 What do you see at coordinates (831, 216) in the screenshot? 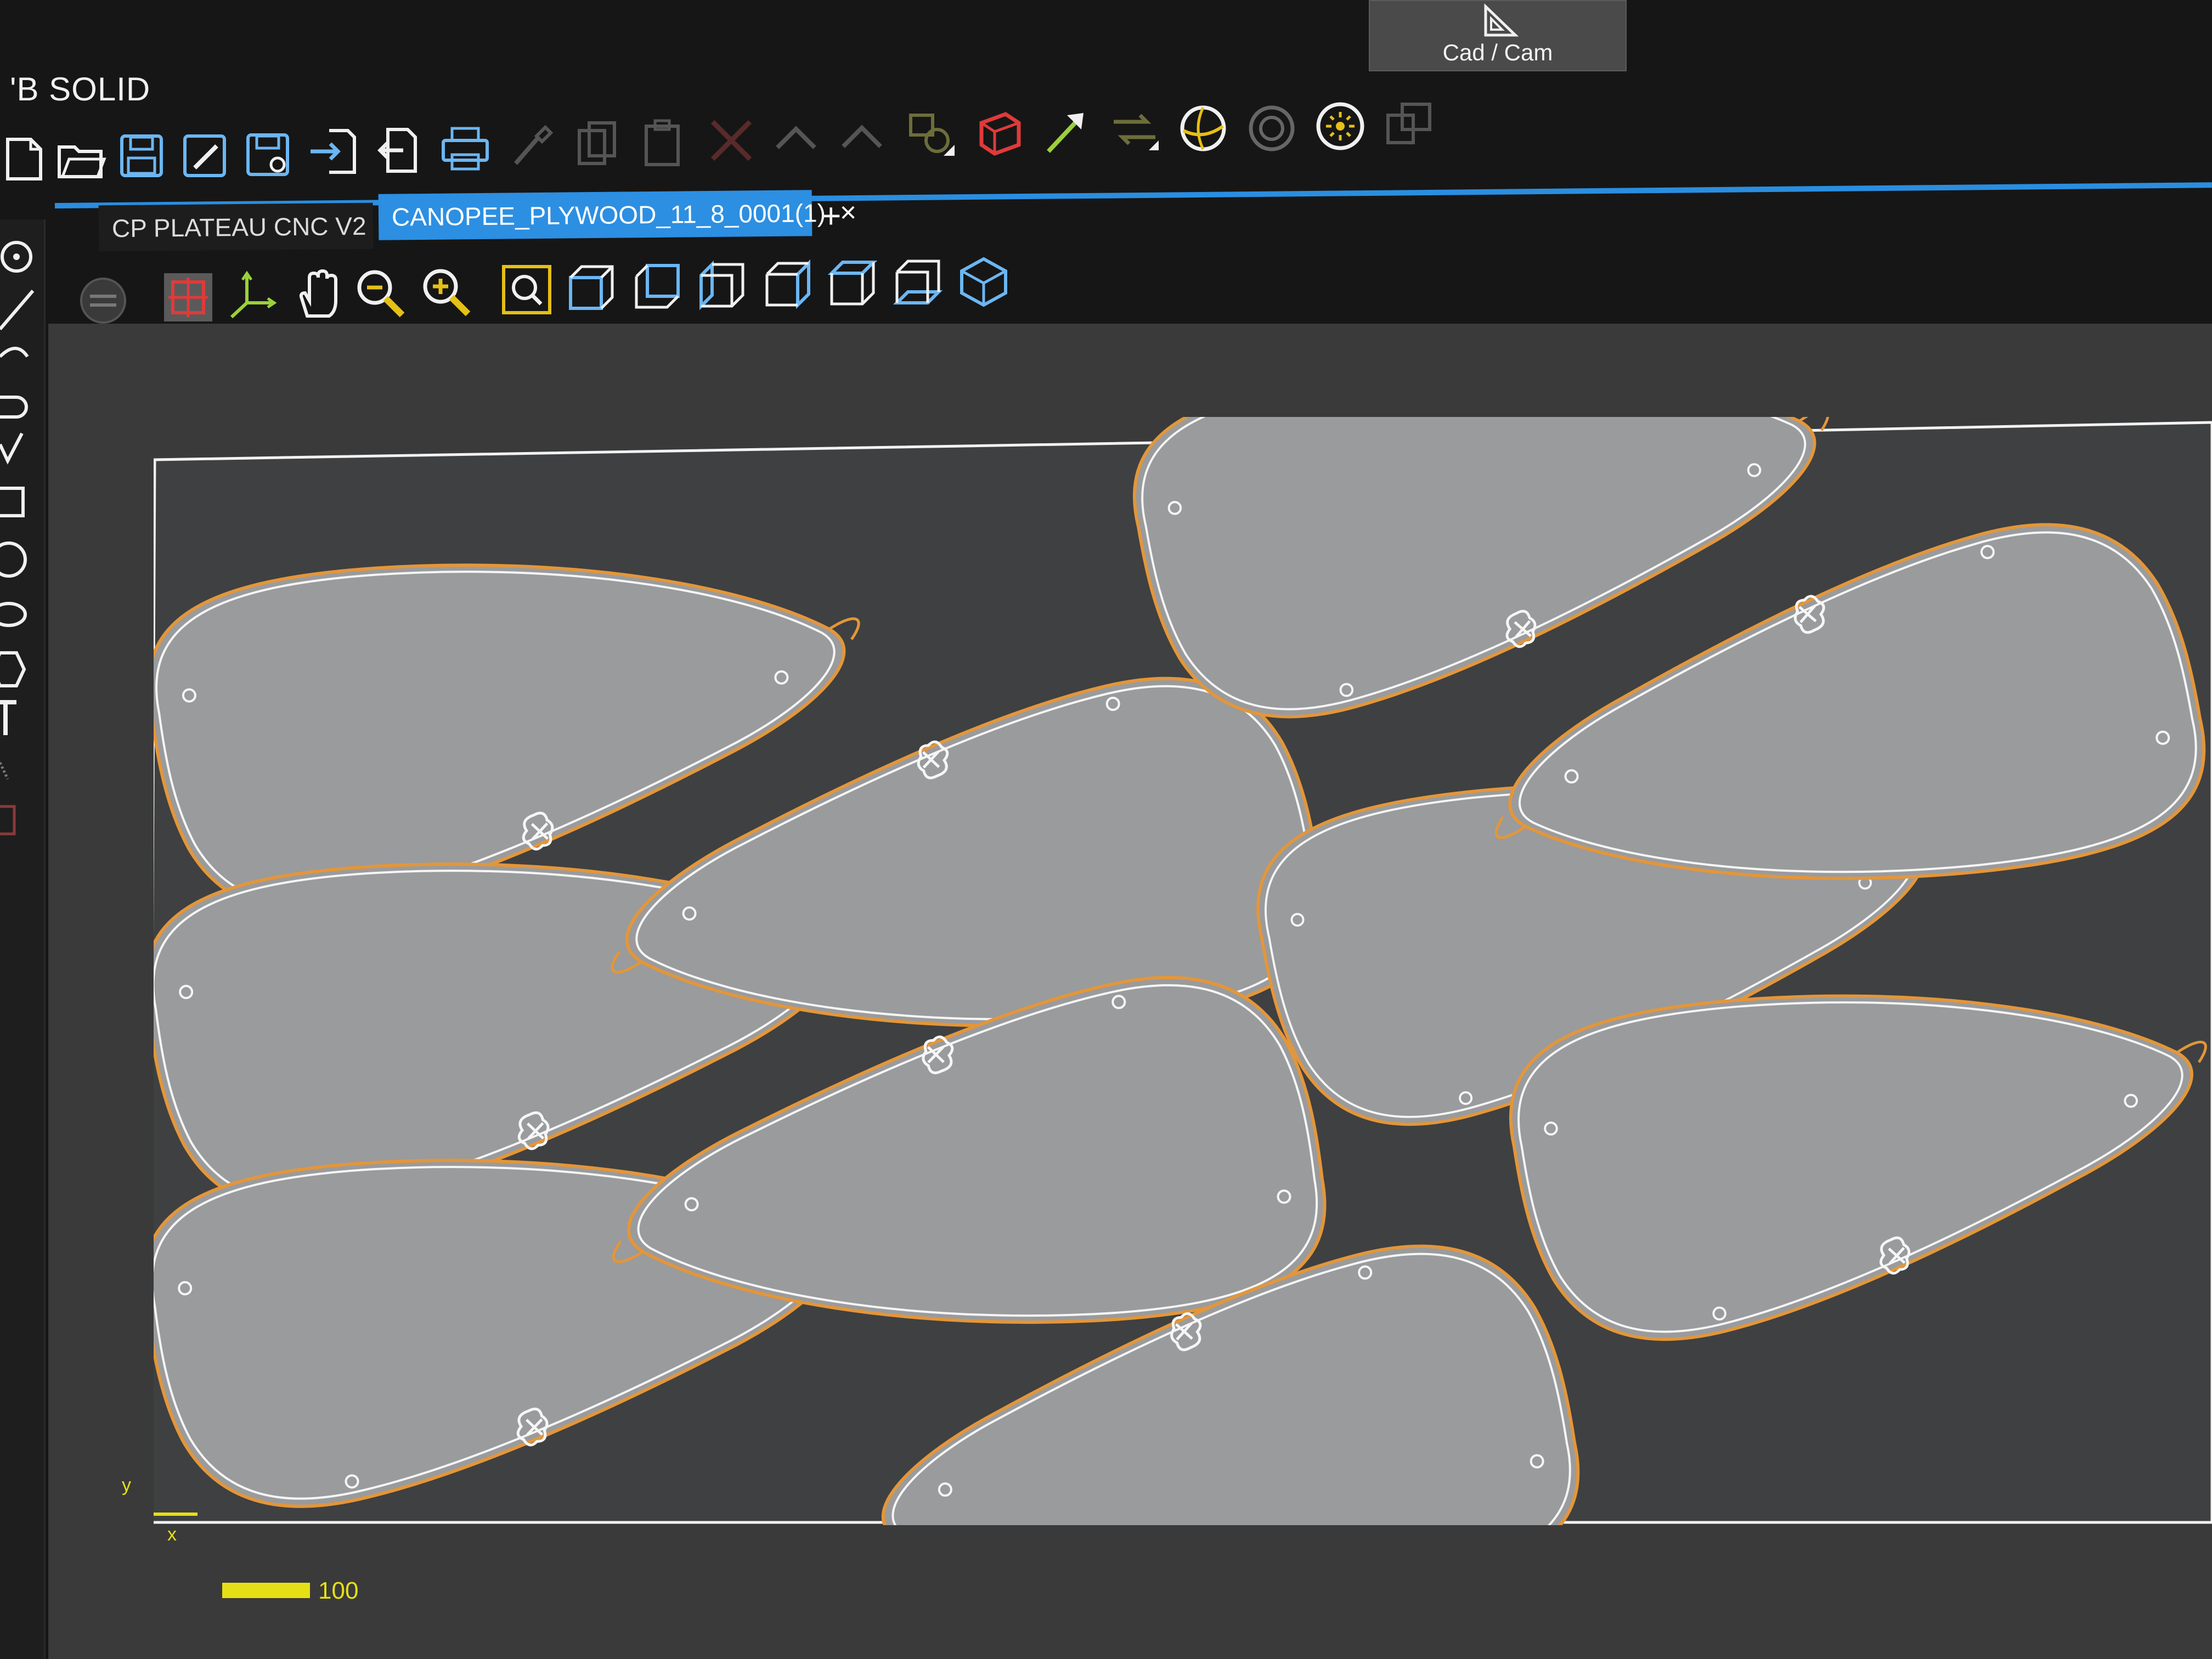
I see `new-tab-button: +` at bounding box center [831, 216].